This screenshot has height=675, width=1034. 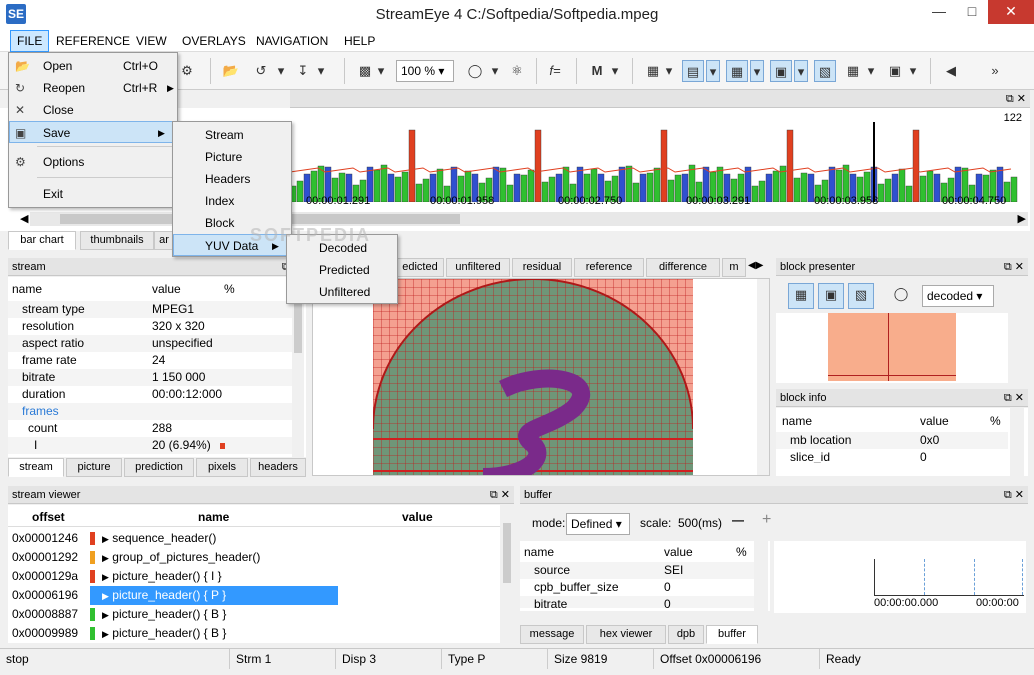 I want to click on tab-bar-chart: bar chart, so click(x=42, y=240).